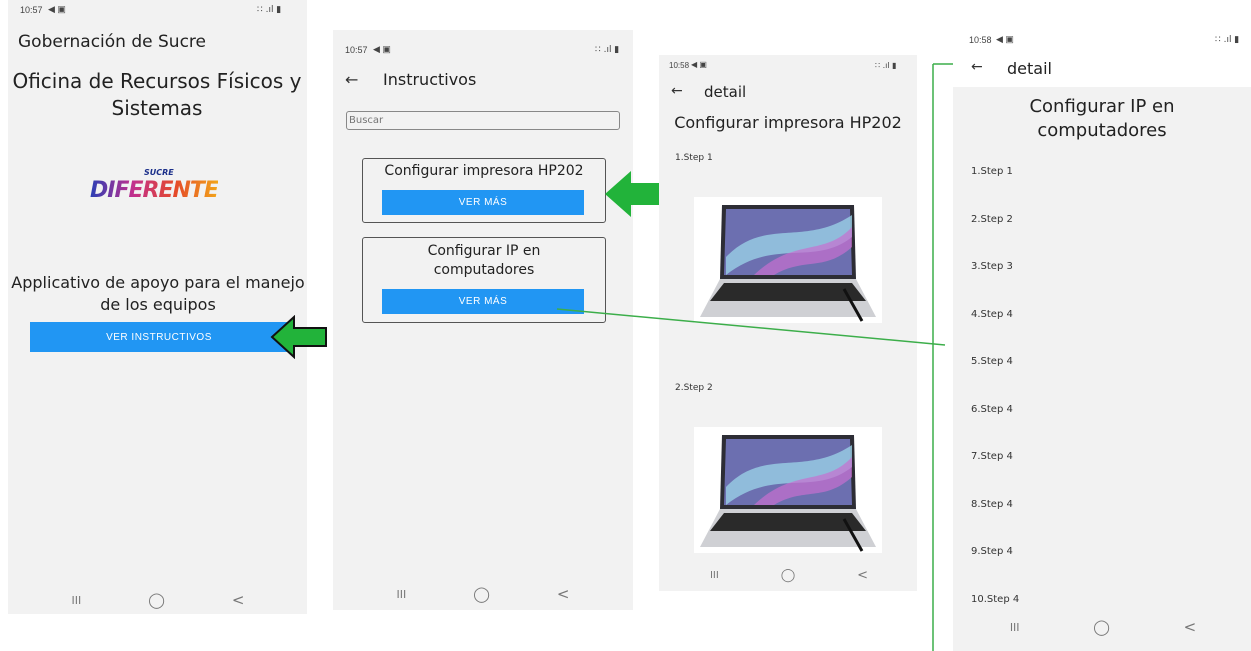  Describe the element at coordinates (484, 280) in the screenshot. I see `card-ip: Configurar IP en computadores VER MÁS` at that location.